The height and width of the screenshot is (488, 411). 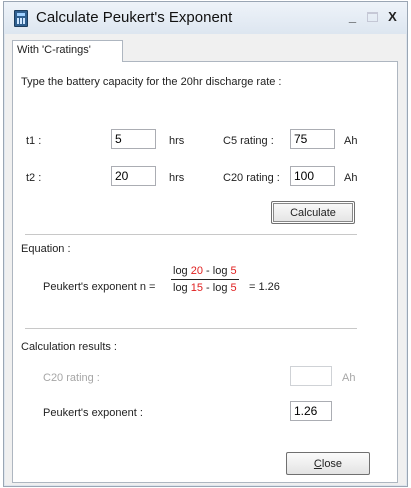 What do you see at coordinates (133, 176) in the screenshot?
I see `t2-input` at bounding box center [133, 176].